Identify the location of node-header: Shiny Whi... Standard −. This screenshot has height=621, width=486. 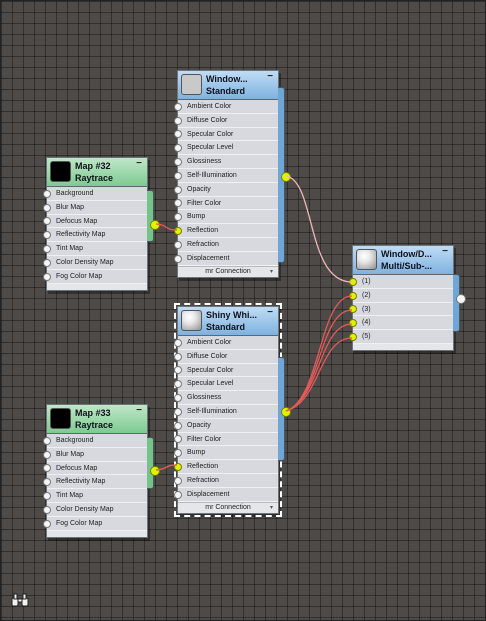
(228, 321).